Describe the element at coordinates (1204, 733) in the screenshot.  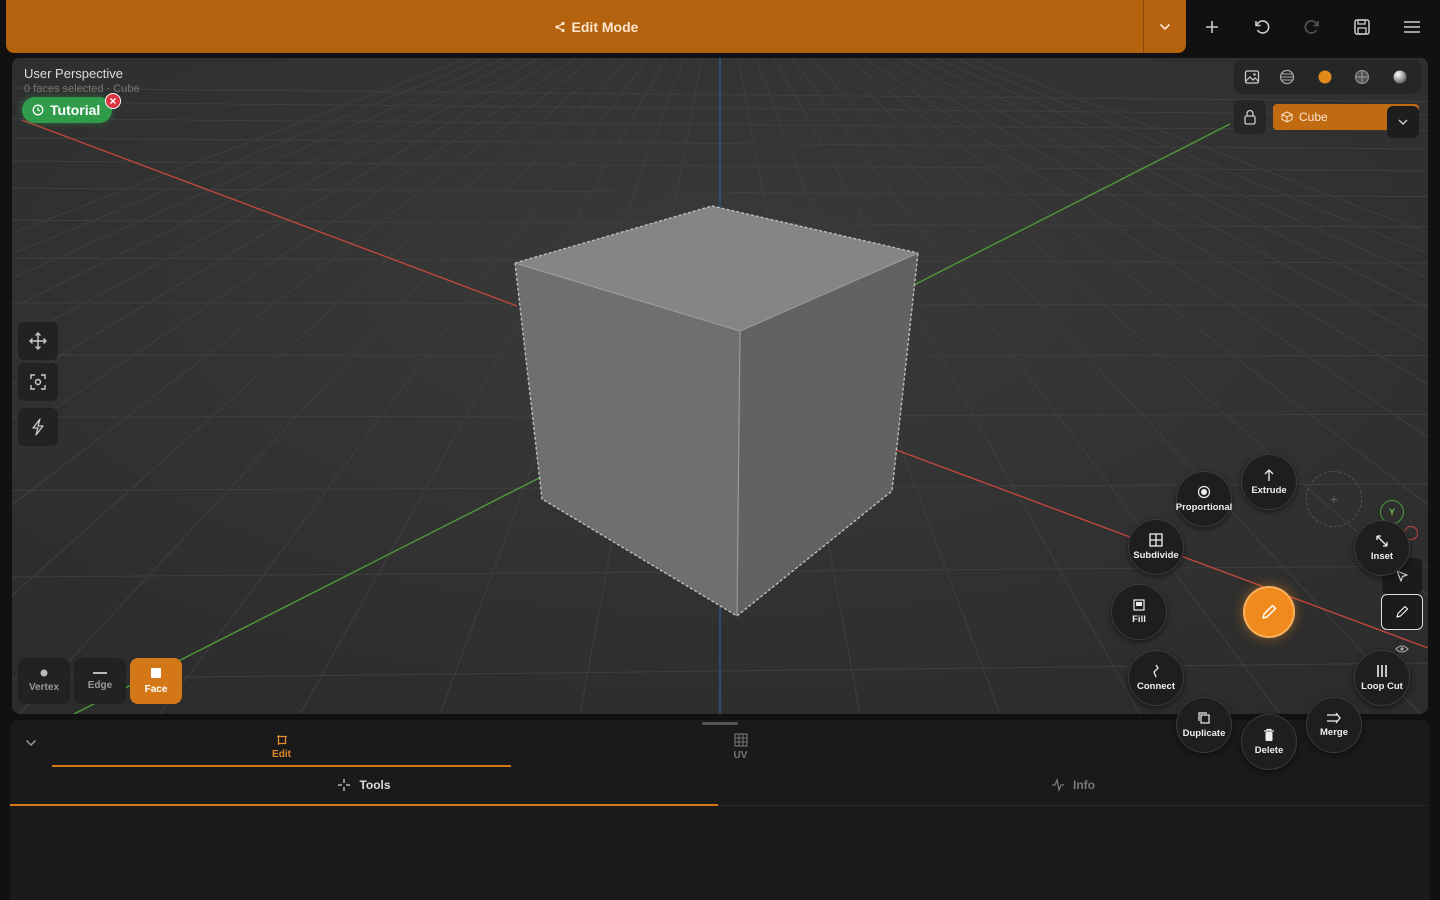
I see `duplicate-label: Duplicate` at that location.